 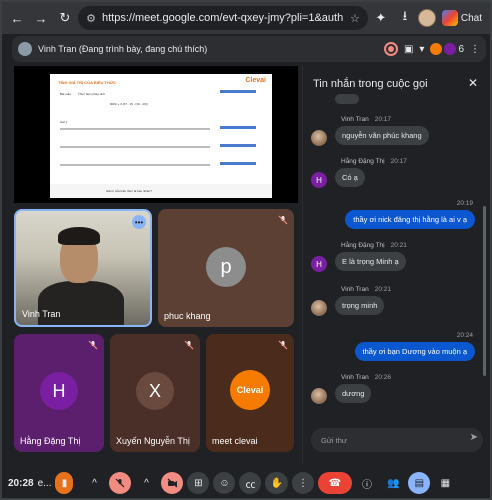 What do you see at coordinates (81, 303) in the screenshot?
I see `person-body` at bounding box center [81, 303].